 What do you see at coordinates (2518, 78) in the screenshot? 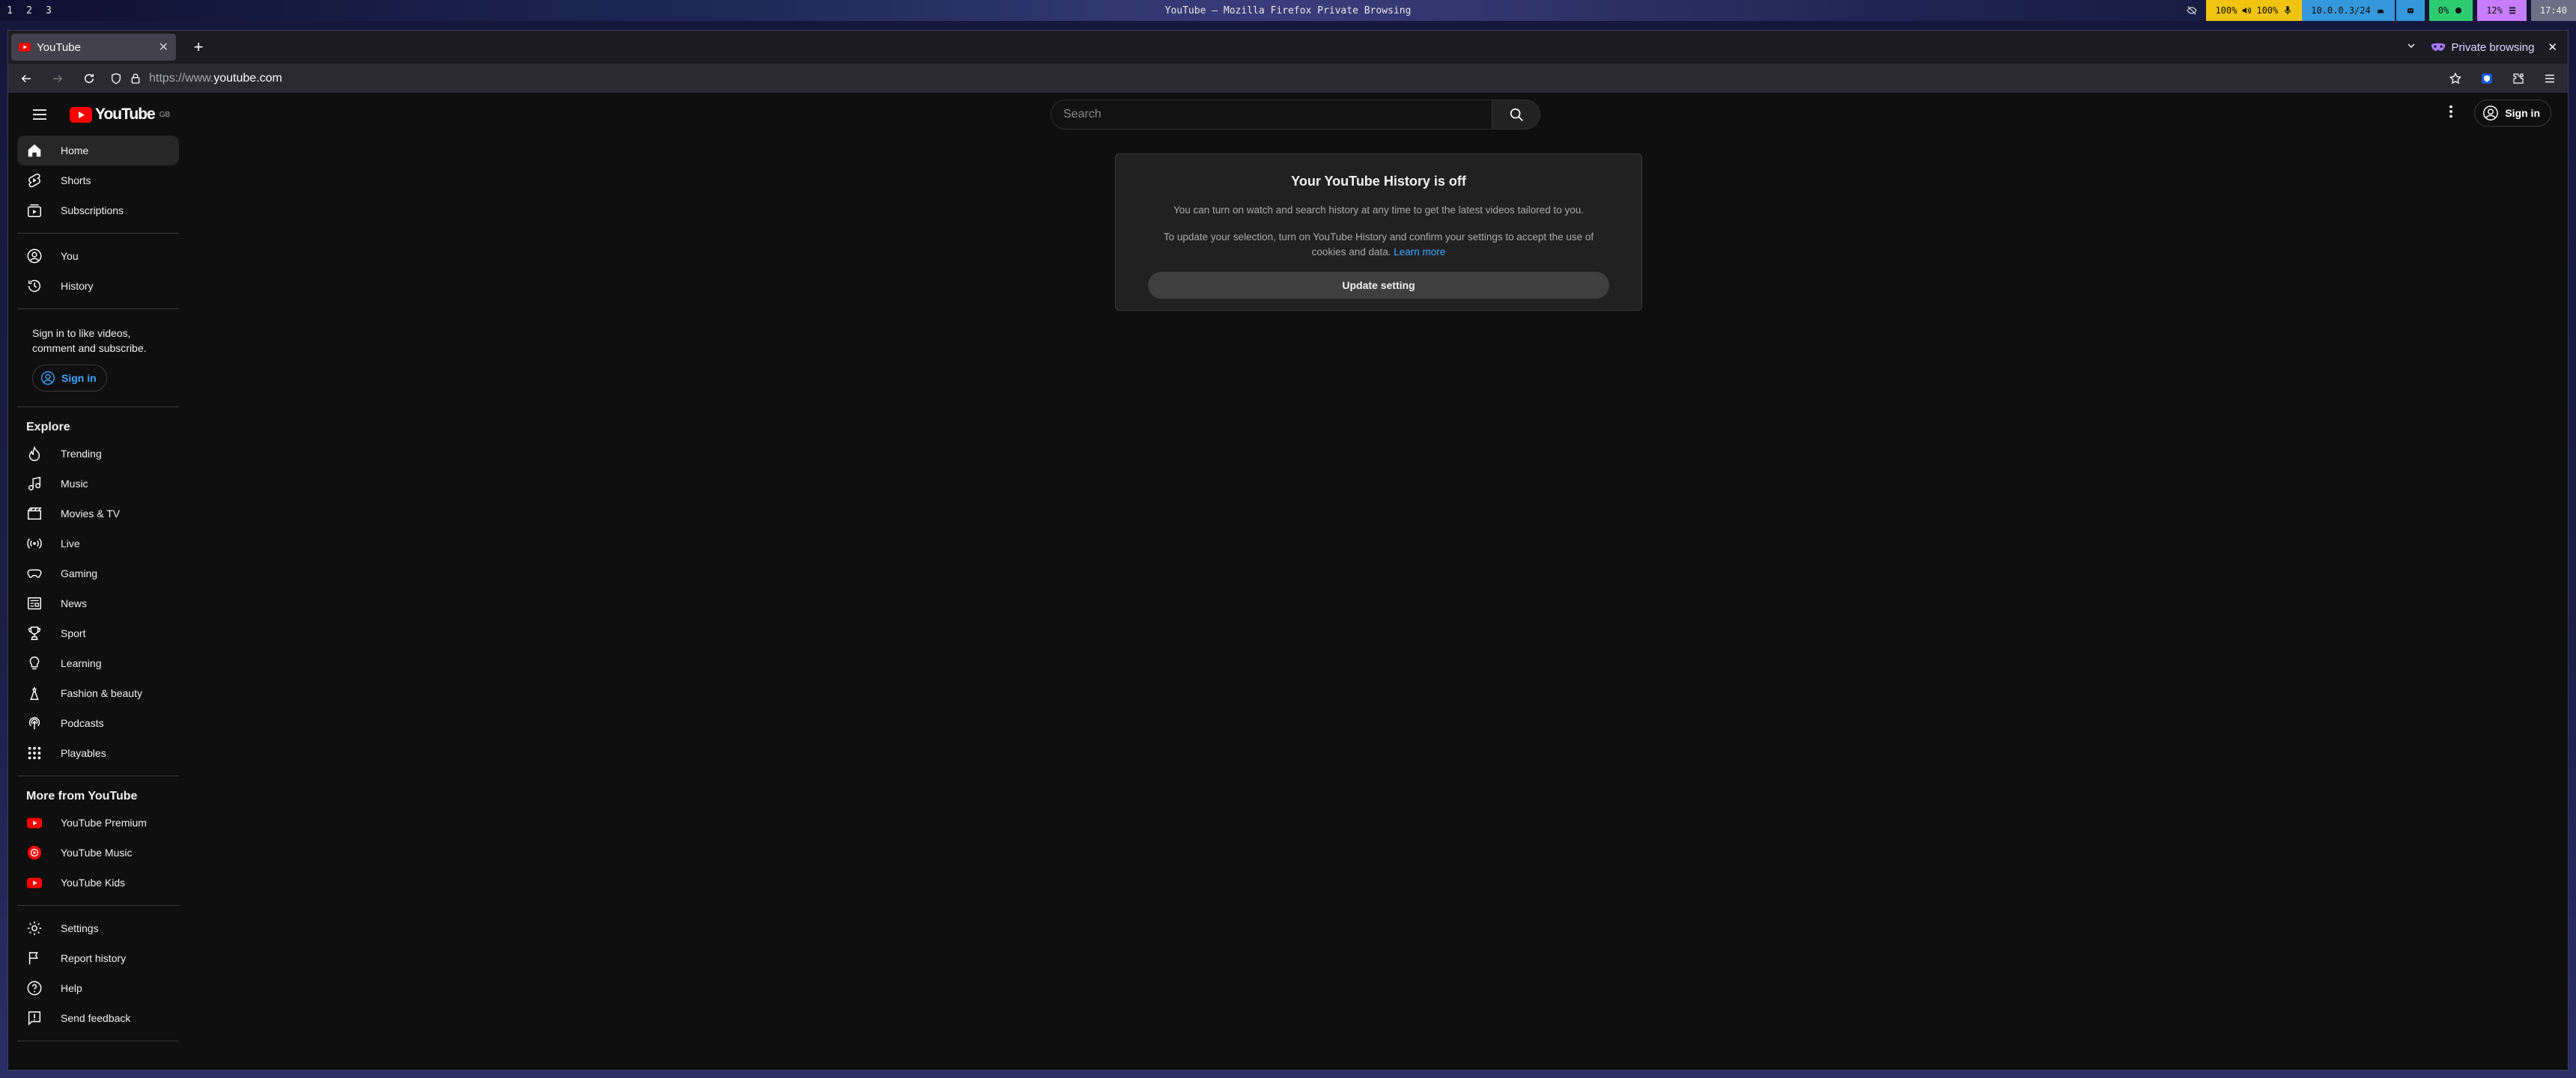
I see `extensions-button` at bounding box center [2518, 78].